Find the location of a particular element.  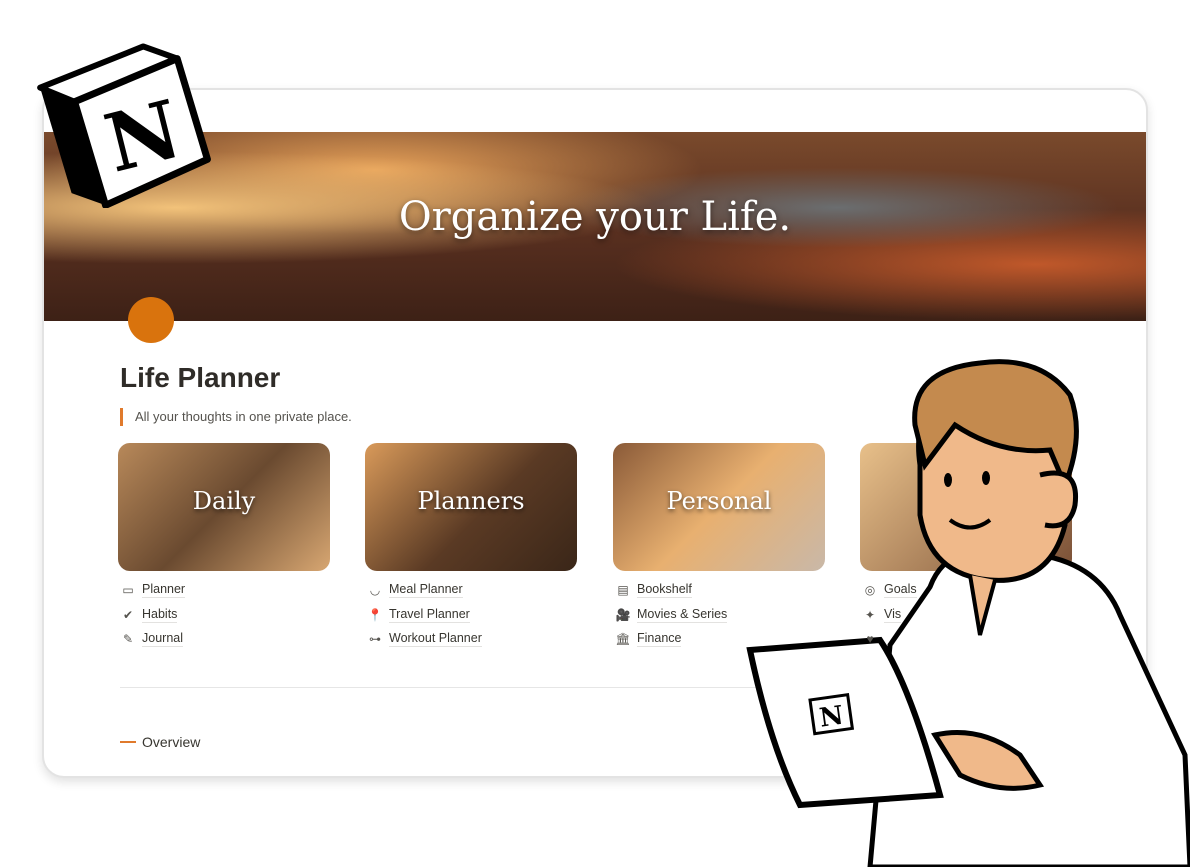

link-label: Habits is located at coordinates (160, 615).